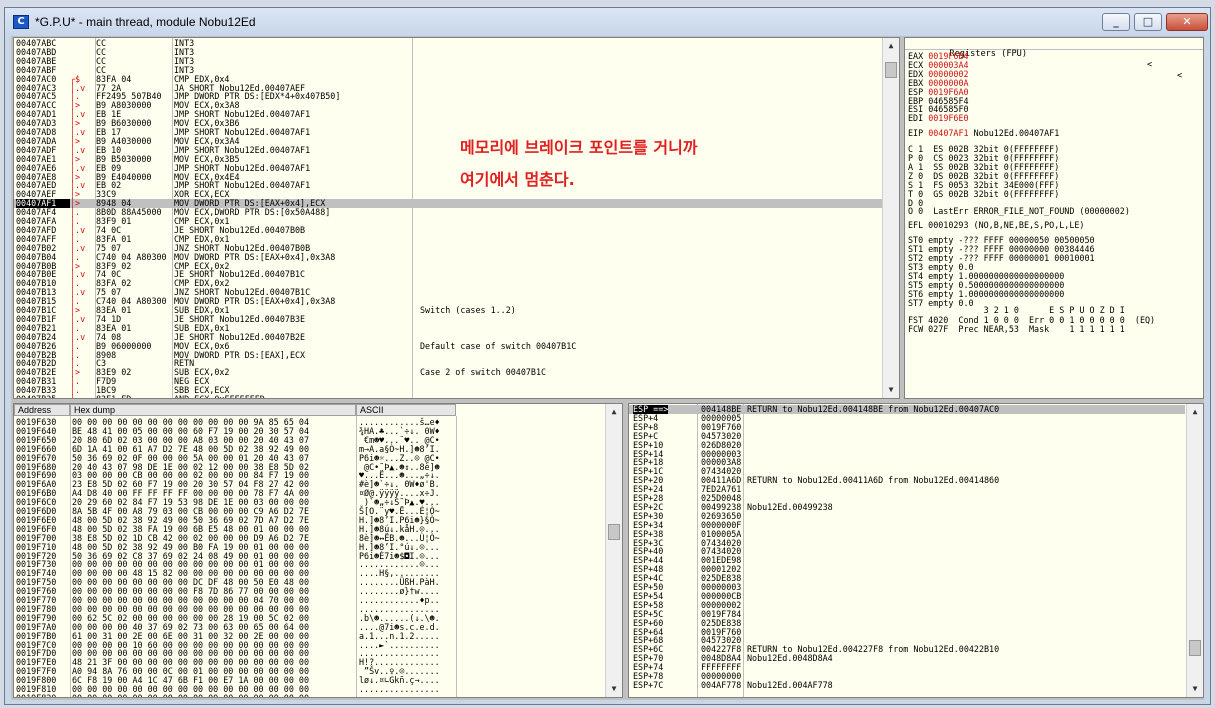  What do you see at coordinates (109, 337) in the screenshot?
I see `instruction-bytes: 74 08` at bounding box center [109, 337].